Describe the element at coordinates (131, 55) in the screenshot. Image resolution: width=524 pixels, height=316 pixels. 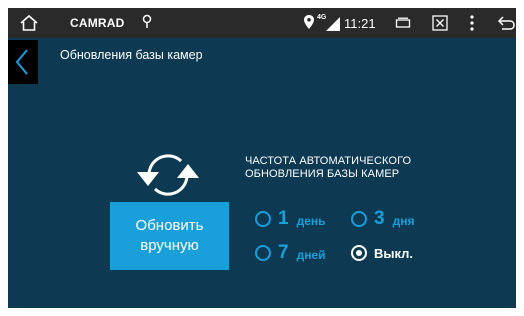
I see `page-title: Обновления базы камер` at that location.